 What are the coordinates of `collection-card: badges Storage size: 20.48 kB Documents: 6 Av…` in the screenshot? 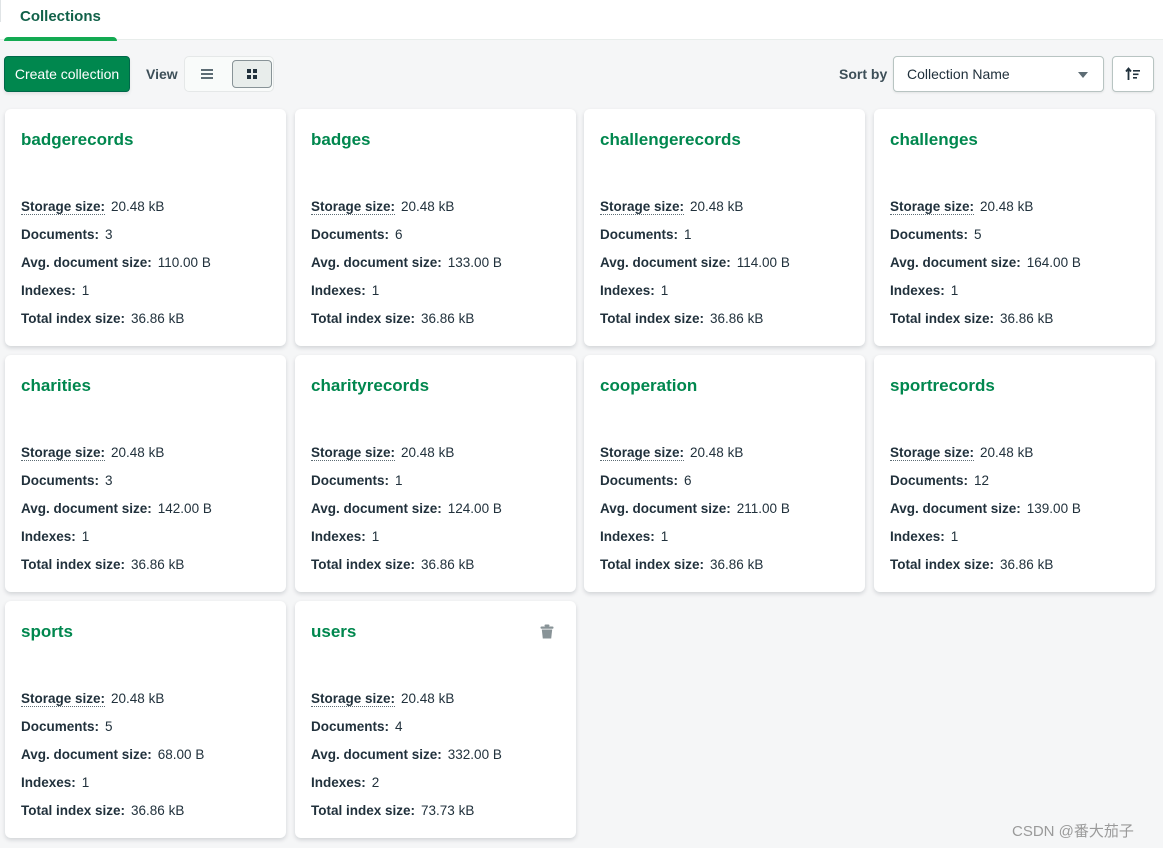 It's located at (435, 227).